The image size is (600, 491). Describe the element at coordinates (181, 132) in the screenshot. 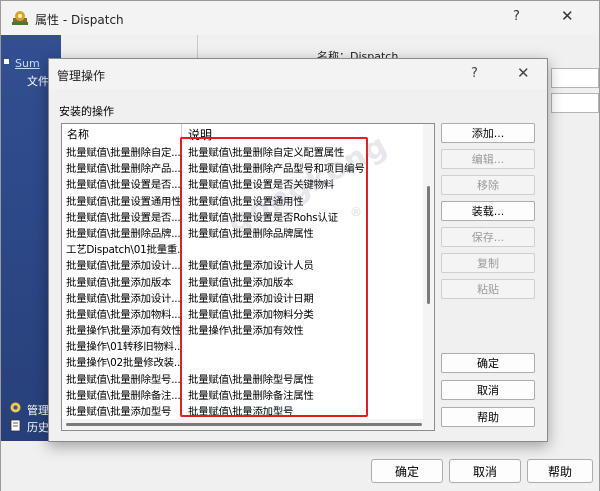

I see `column-divider` at that location.